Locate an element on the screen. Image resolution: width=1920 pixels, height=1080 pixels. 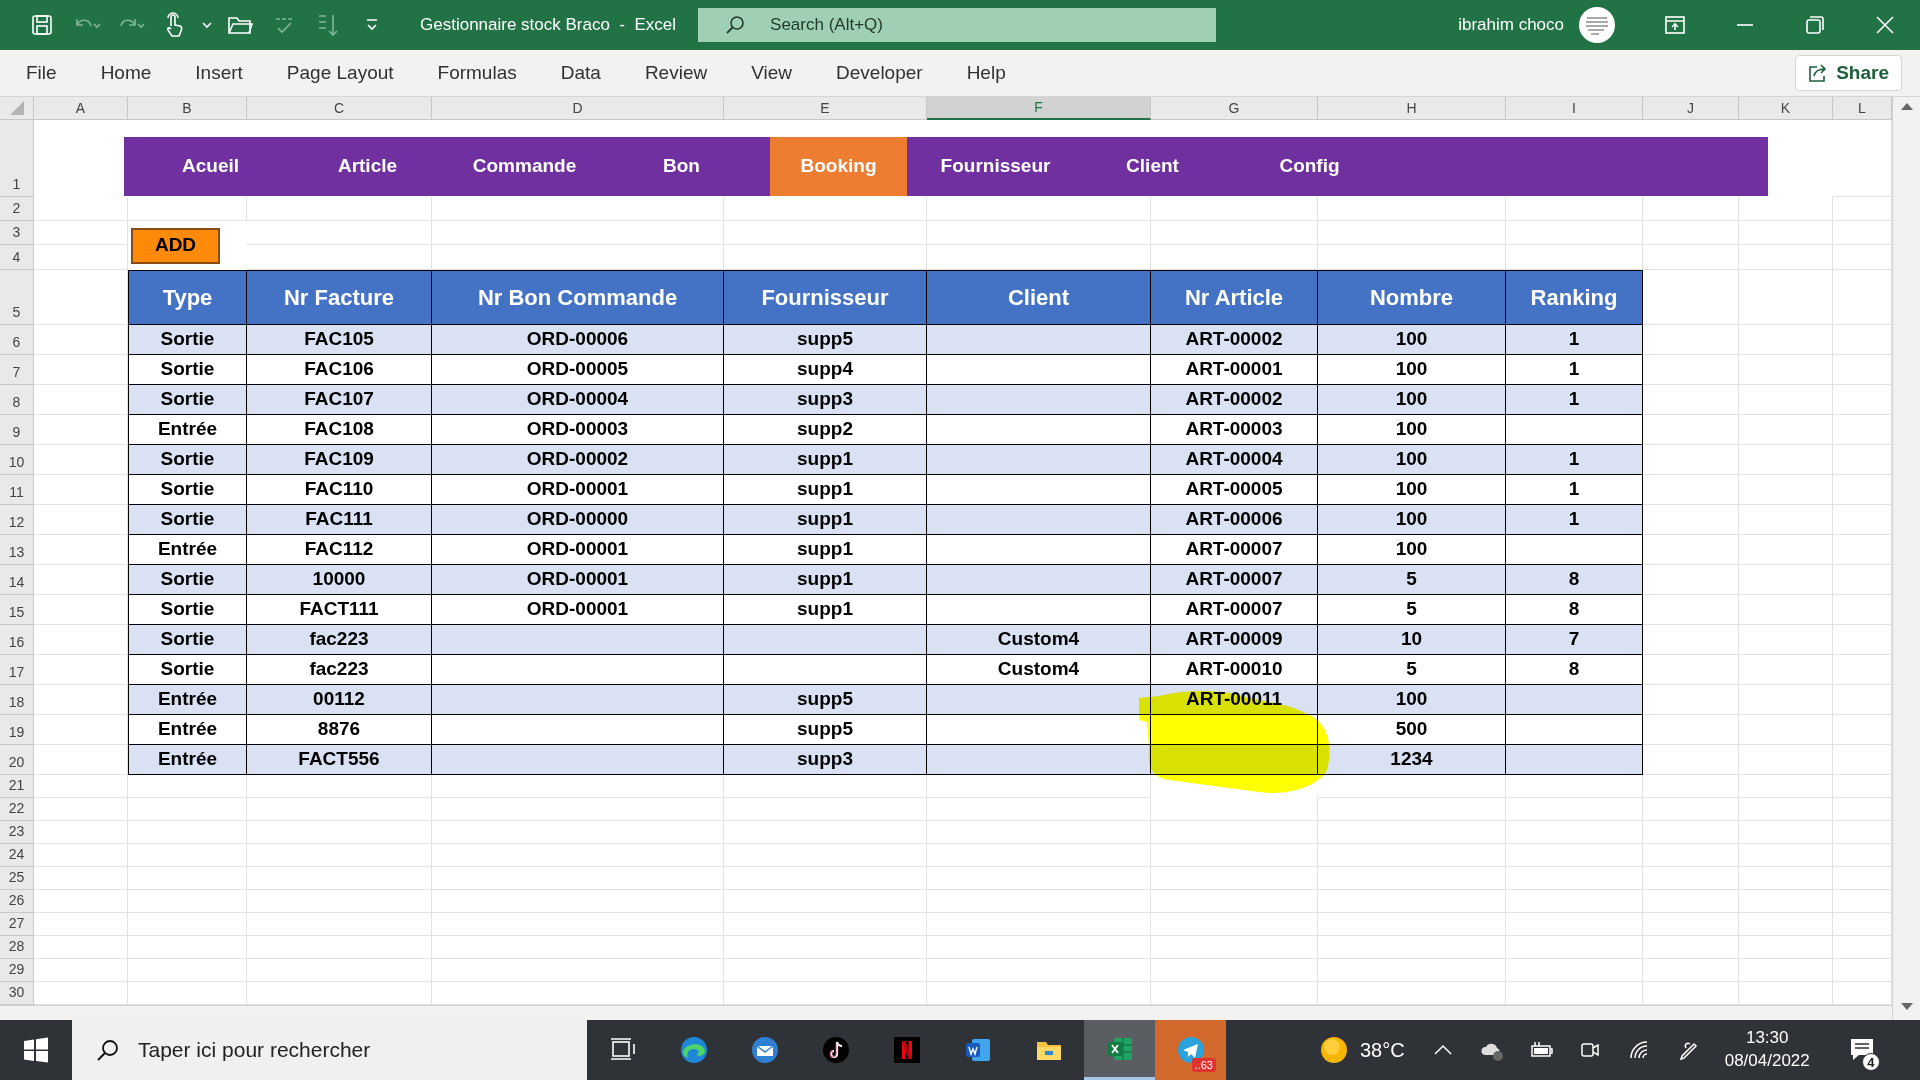
row-header: 27 is located at coordinates (17, 924).